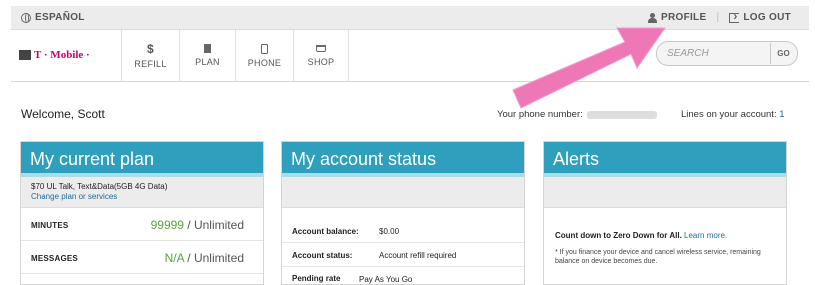  Describe the element at coordinates (54, 258) in the screenshot. I see `usage-label: MESSAGES` at that location.